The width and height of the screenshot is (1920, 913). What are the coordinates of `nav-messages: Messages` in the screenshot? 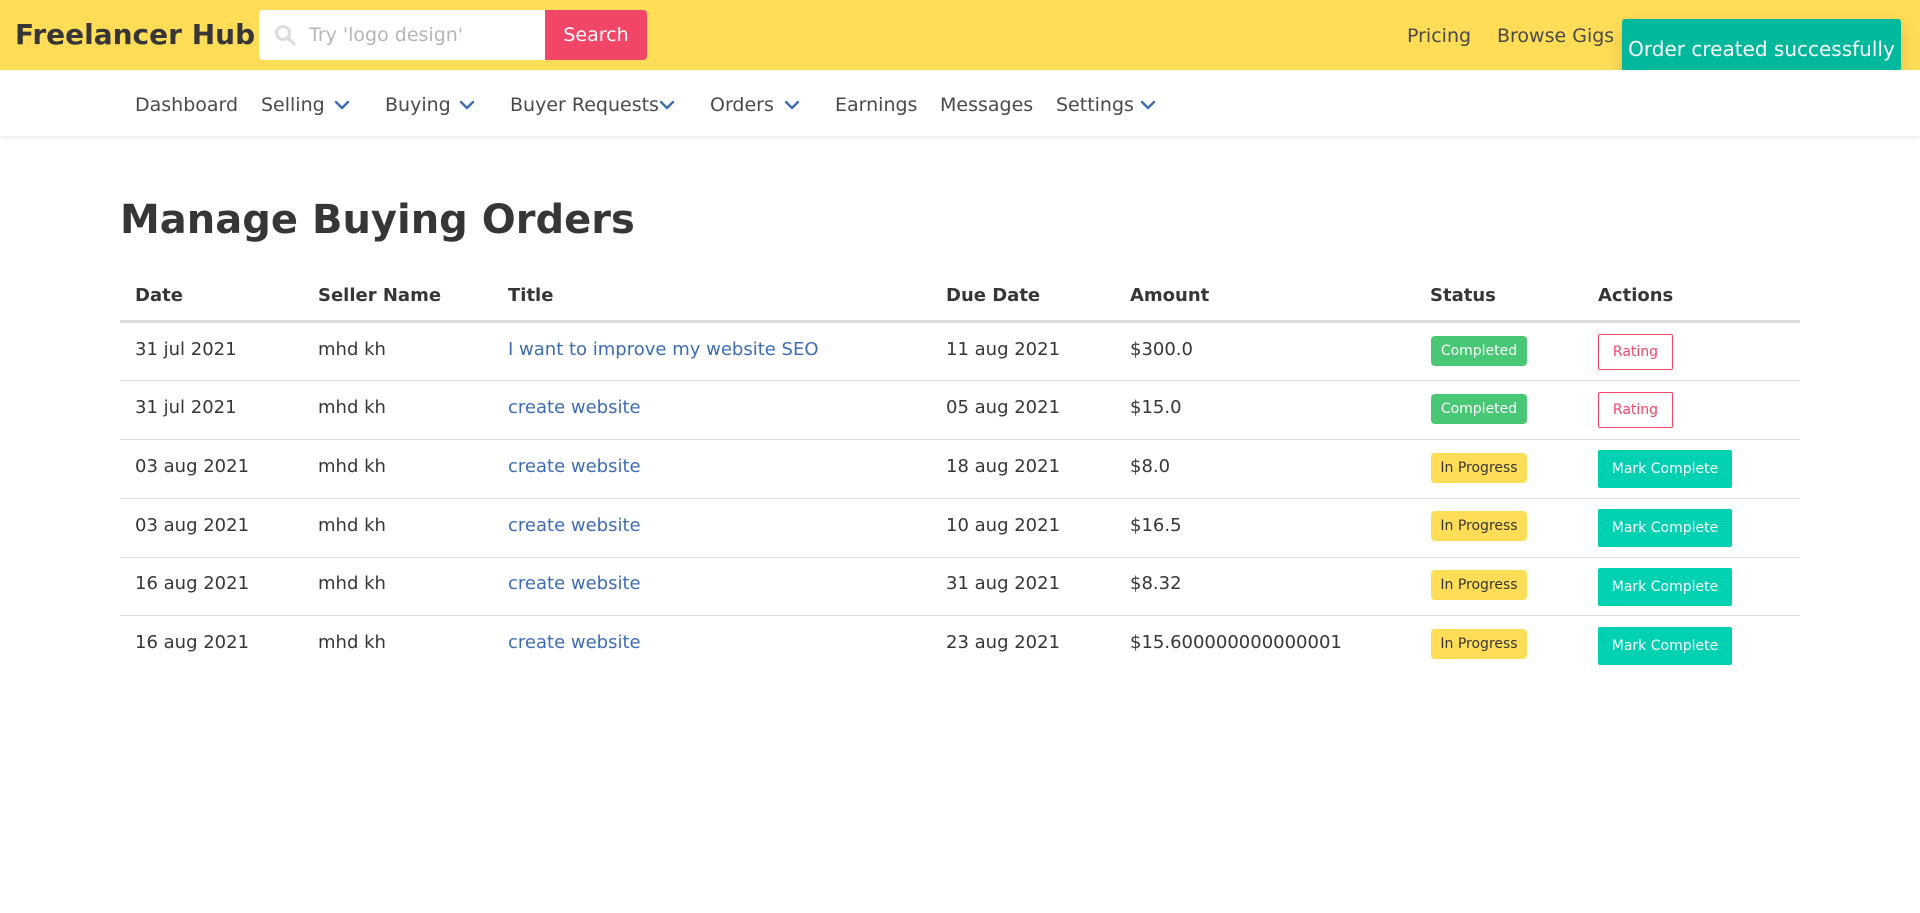 It's located at (986, 105).